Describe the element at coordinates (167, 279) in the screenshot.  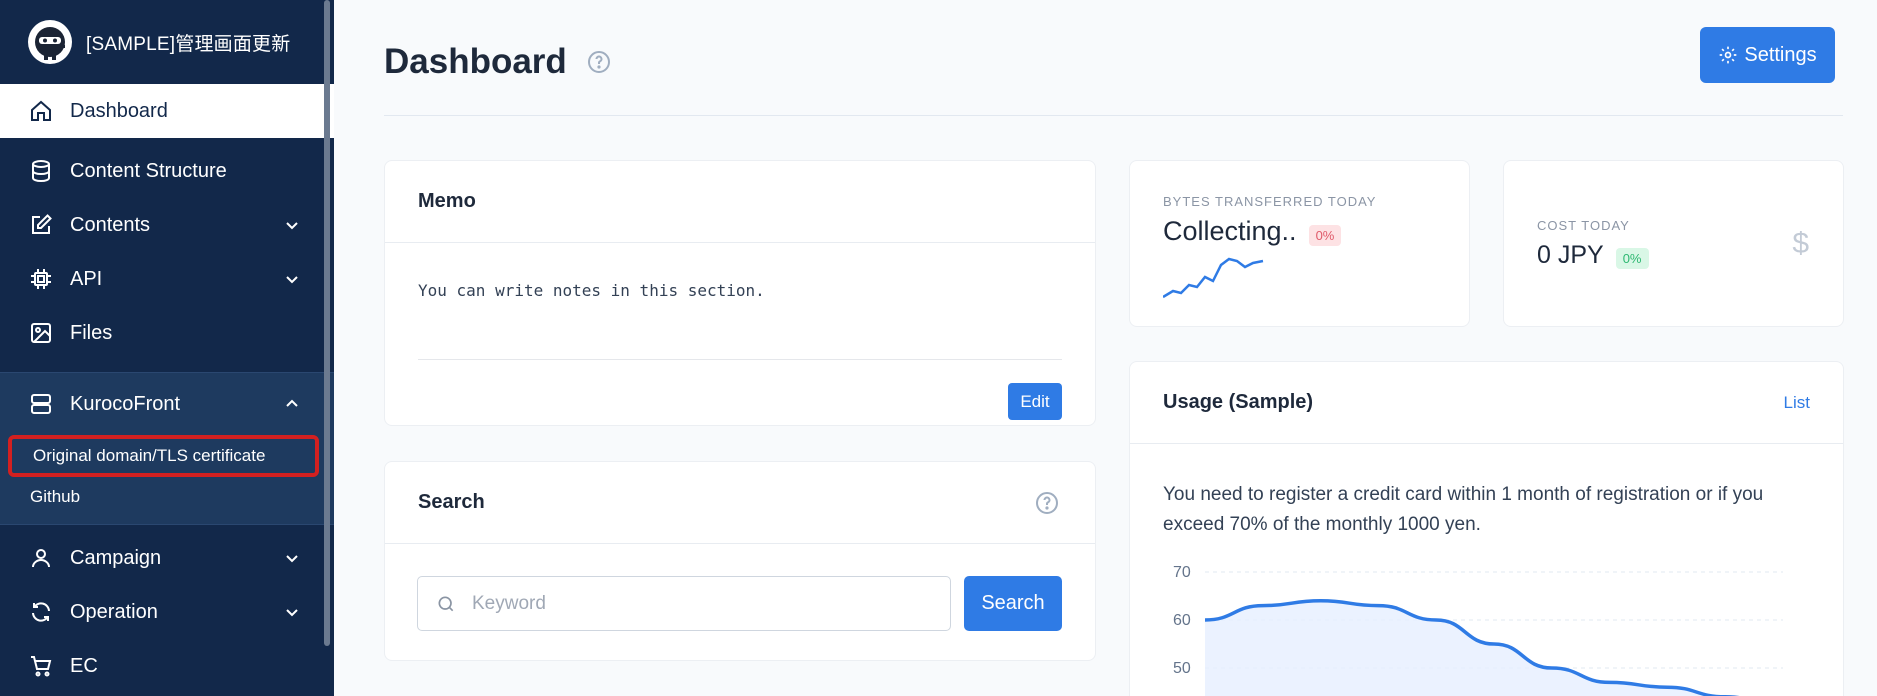
I see `sidebar-item-api: API` at that location.